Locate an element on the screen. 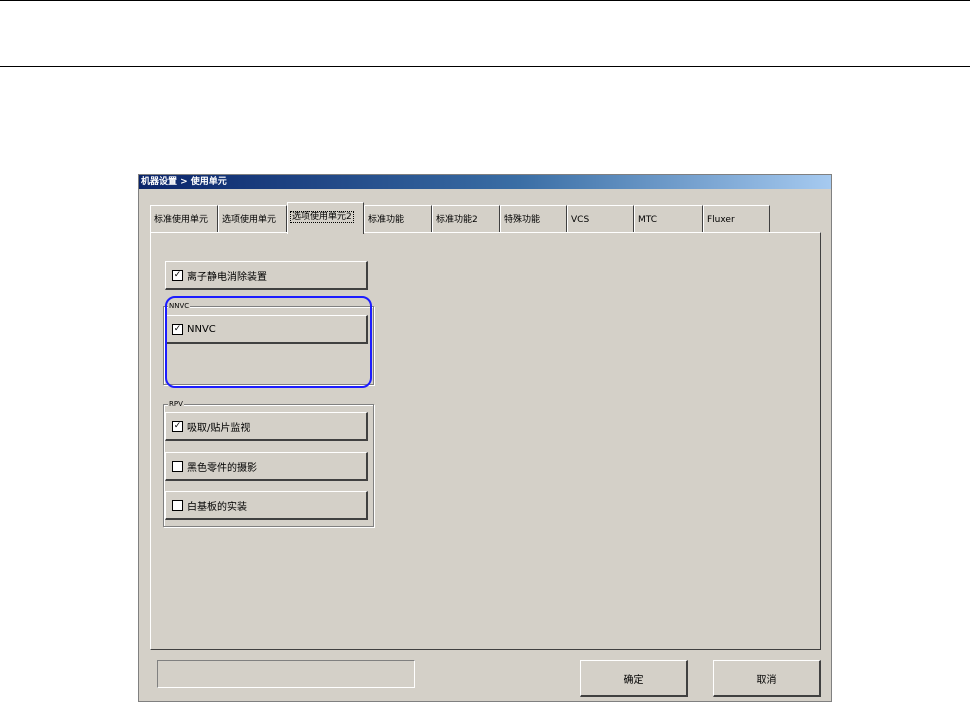  ok-label: 确定 is located at coordinates (633, 680).